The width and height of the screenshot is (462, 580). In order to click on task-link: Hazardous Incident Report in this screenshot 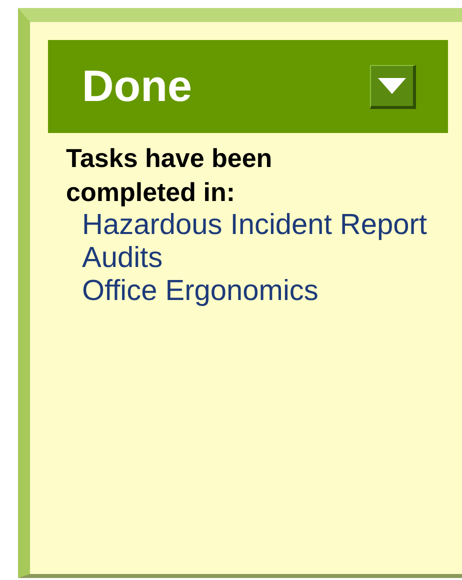, I will do `click(254, 225)`.